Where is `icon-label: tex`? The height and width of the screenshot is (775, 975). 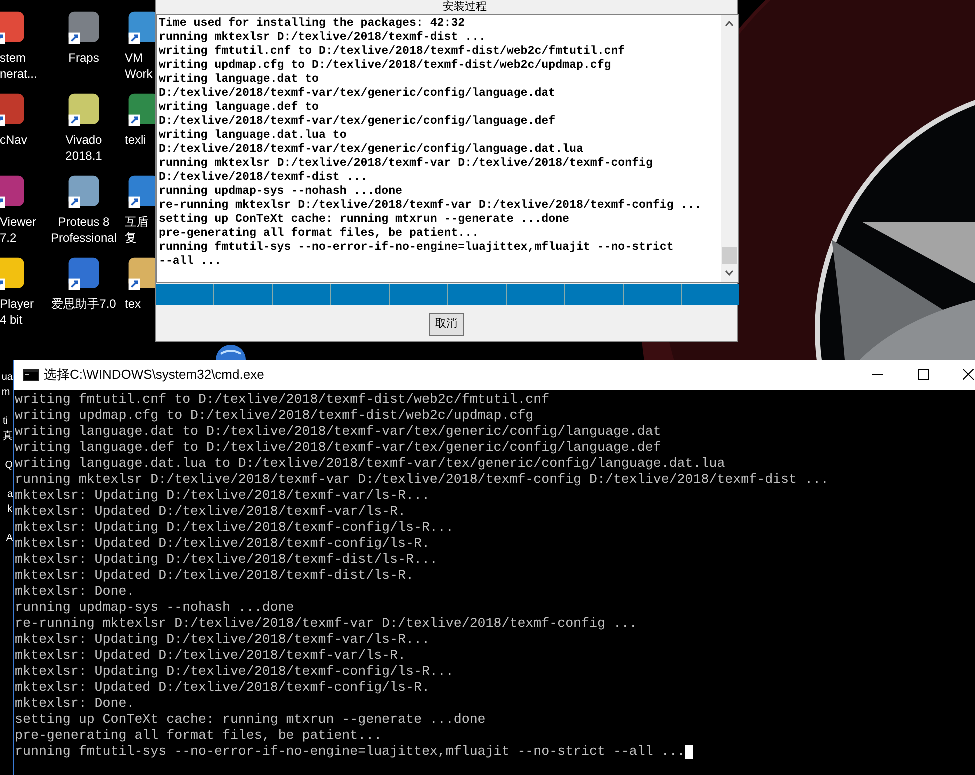 icon-label: tex is located at coordinates (133, 304).